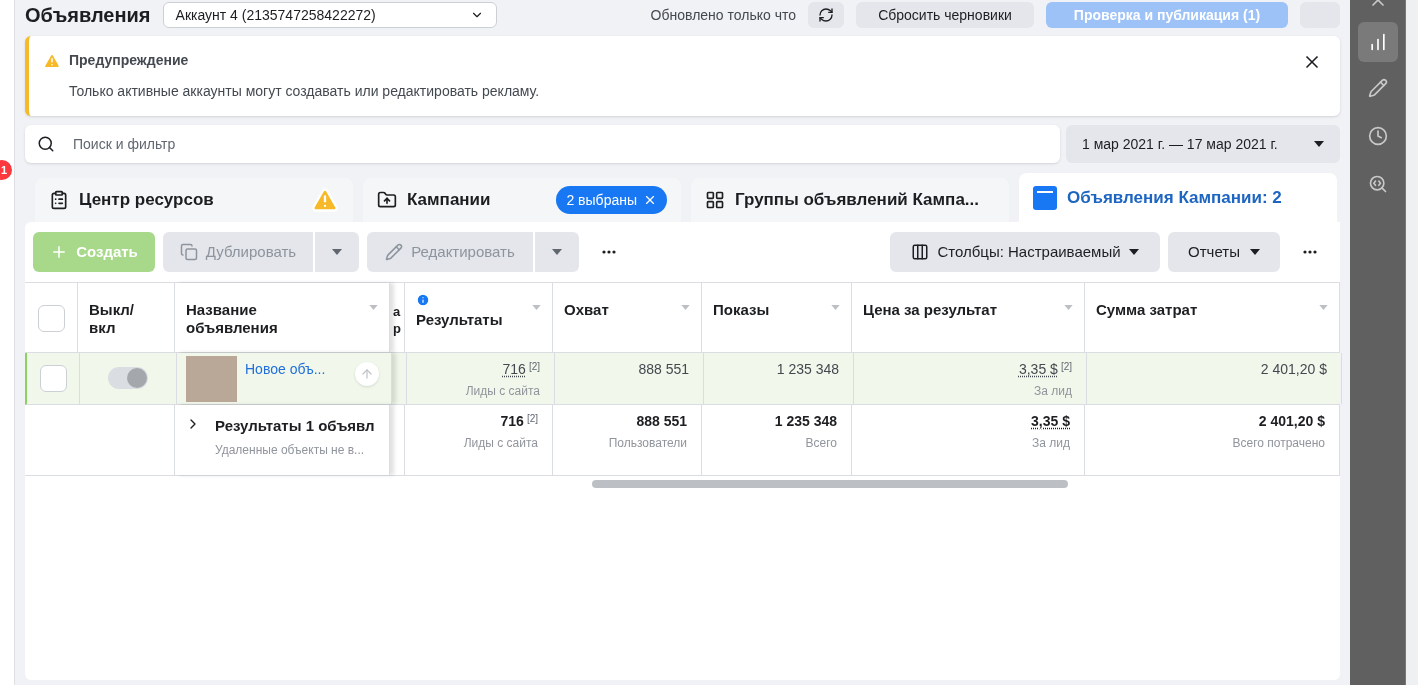 This screenshot has width=1418, height=685. Describe the element at coordinates (295, 426) in the screenshot. I see `summary-title: Результаты 1 объявл` at that location.